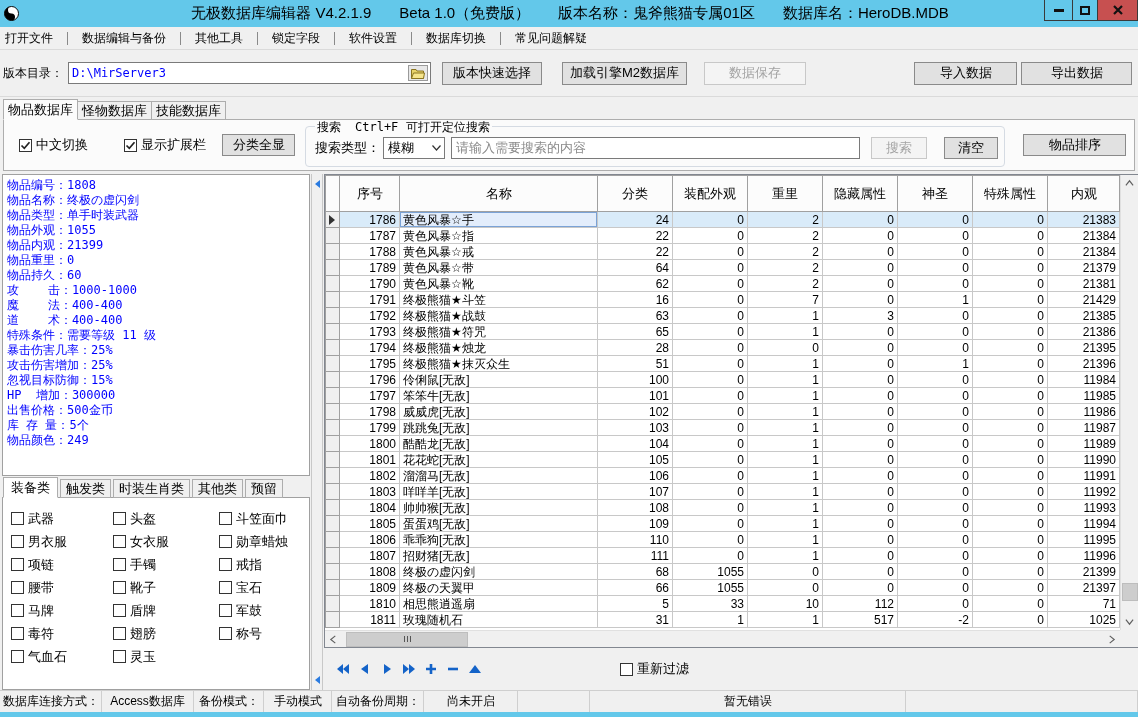 This screenshot has width=1138, height=717. I want to click on tab: 技能数据库, so click(188, 110).